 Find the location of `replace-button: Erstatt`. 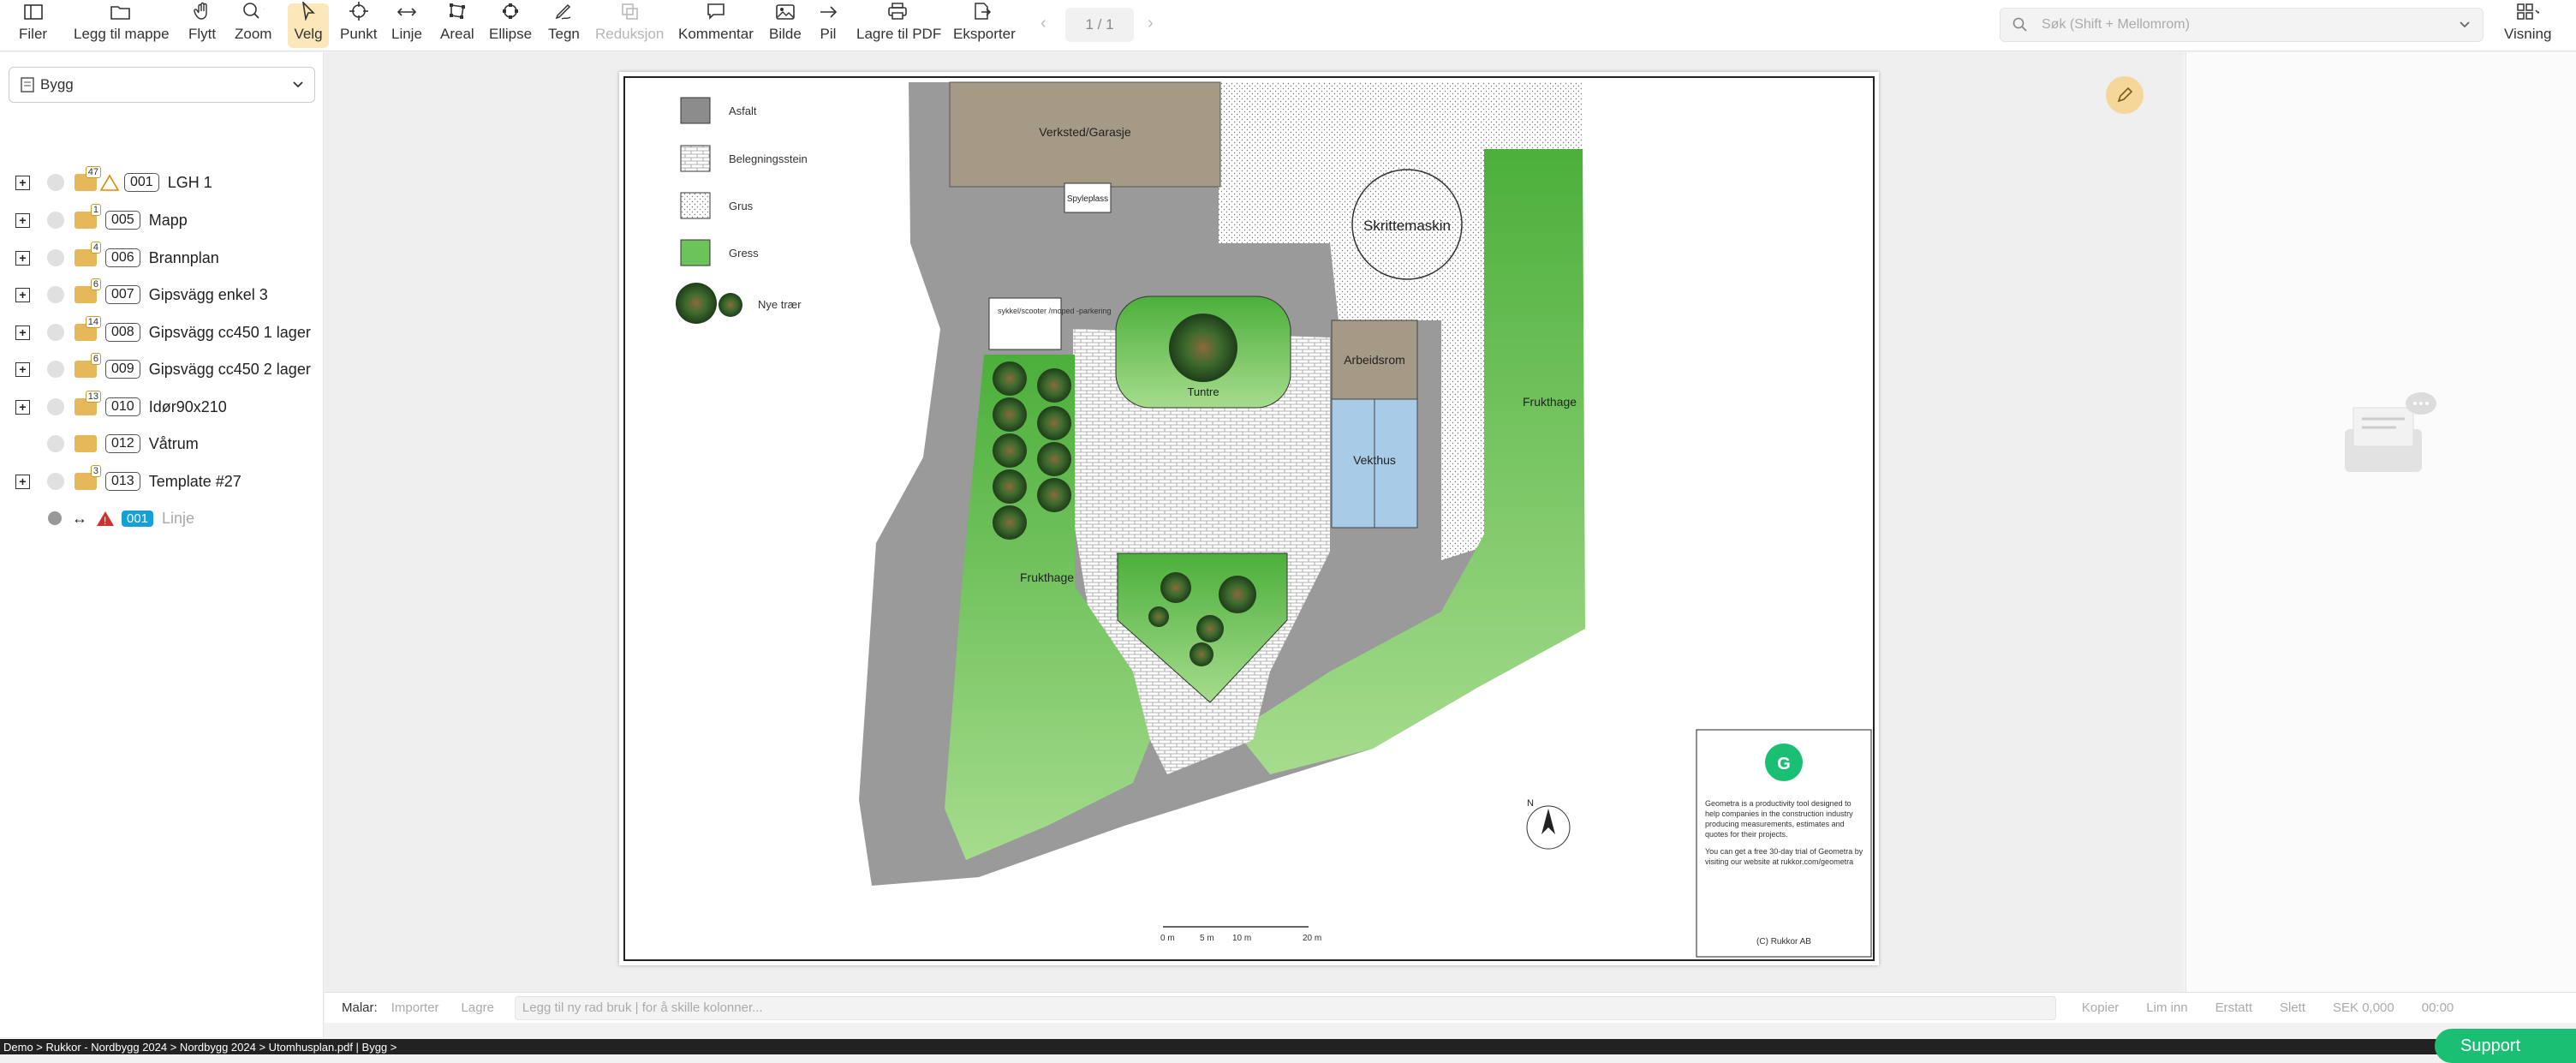

replace-button: Erstatt is located at coordinates (2233, 1008).